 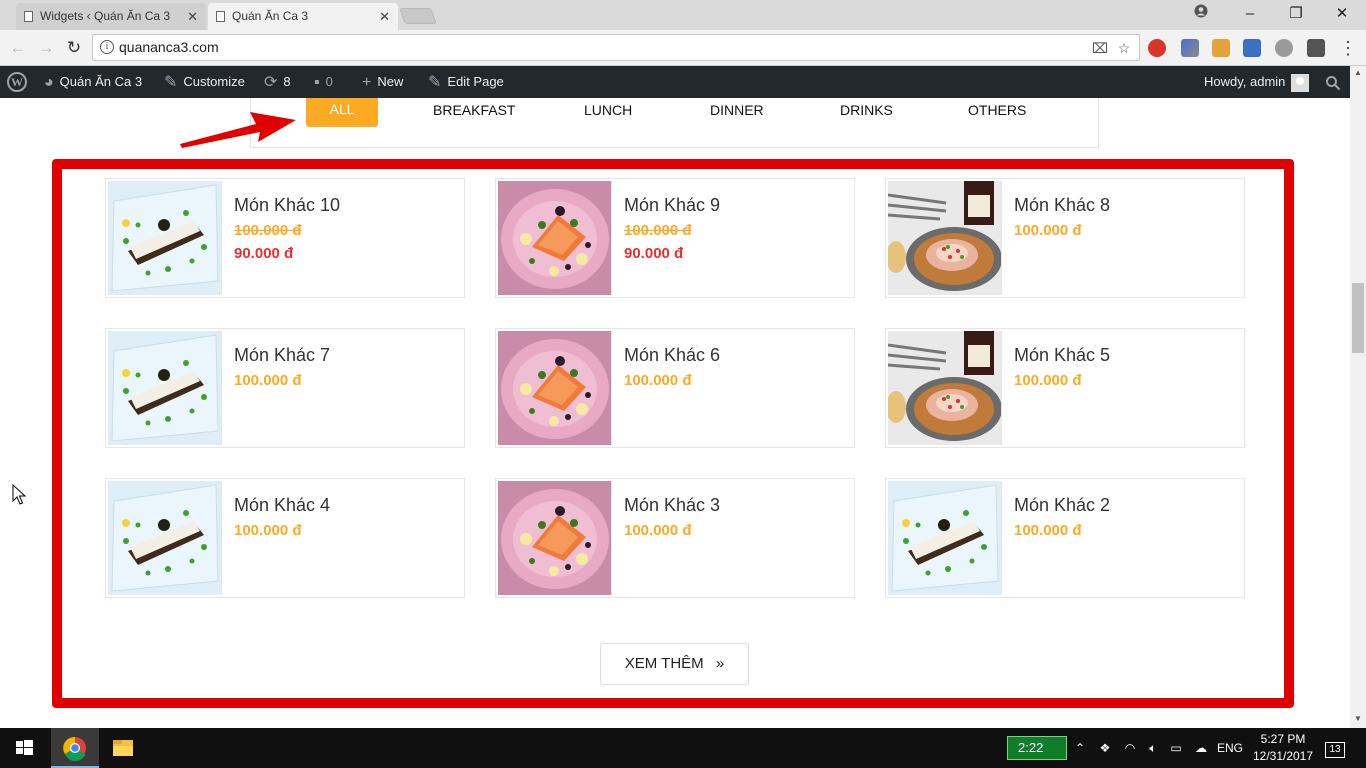 What do you see at coordinates (18, 48) in the screenshot?
I see `back-arrow-icon: ←` at bounding box center [18, 48].